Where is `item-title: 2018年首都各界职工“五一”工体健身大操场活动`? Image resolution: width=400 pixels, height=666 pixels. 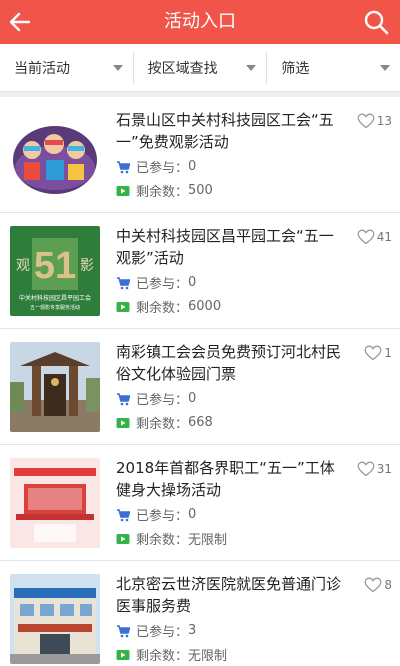 item-title: 2018年首都各界职工“五一”工体健身大操场活动 is located at coordinates (225, 478).